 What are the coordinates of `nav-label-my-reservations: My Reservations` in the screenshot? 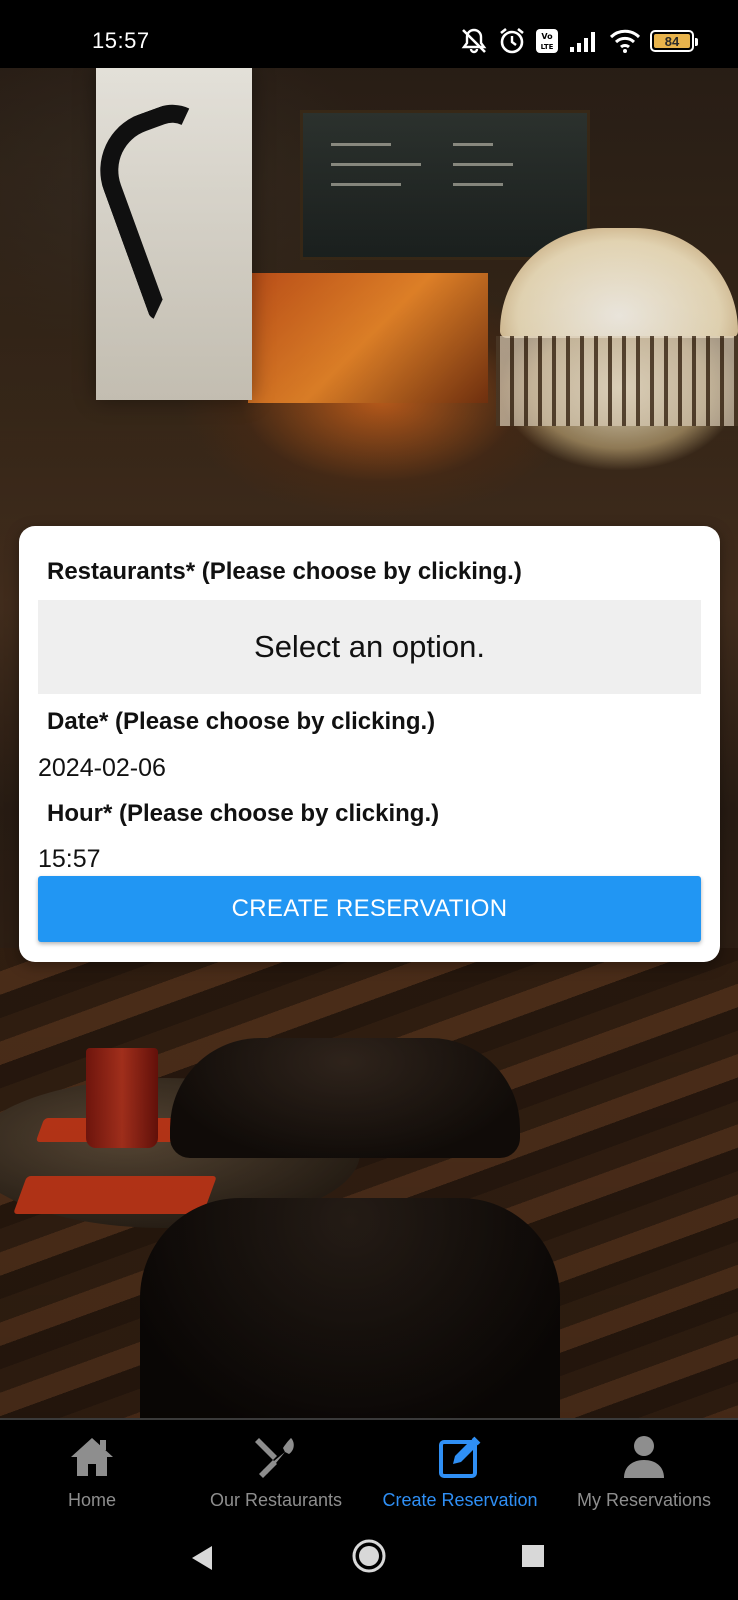 It's located at (644, 1500).